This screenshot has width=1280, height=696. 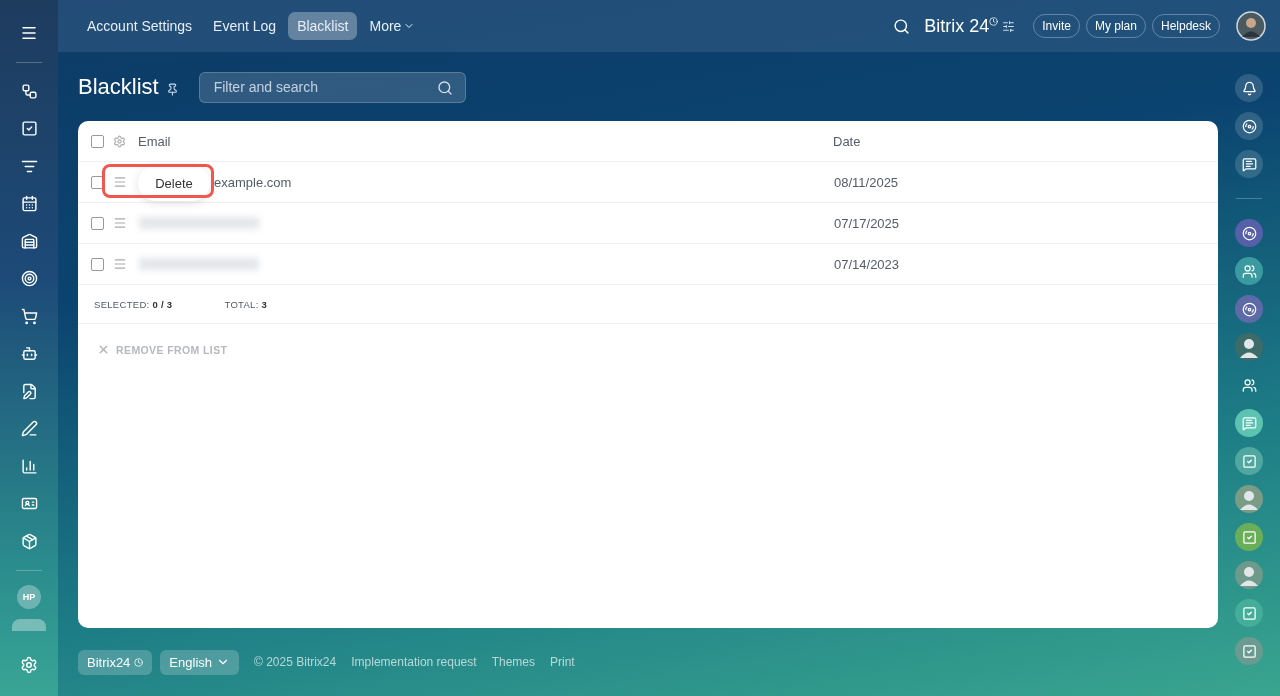 I want to click on users-icon, so click(x=1249, y=271).